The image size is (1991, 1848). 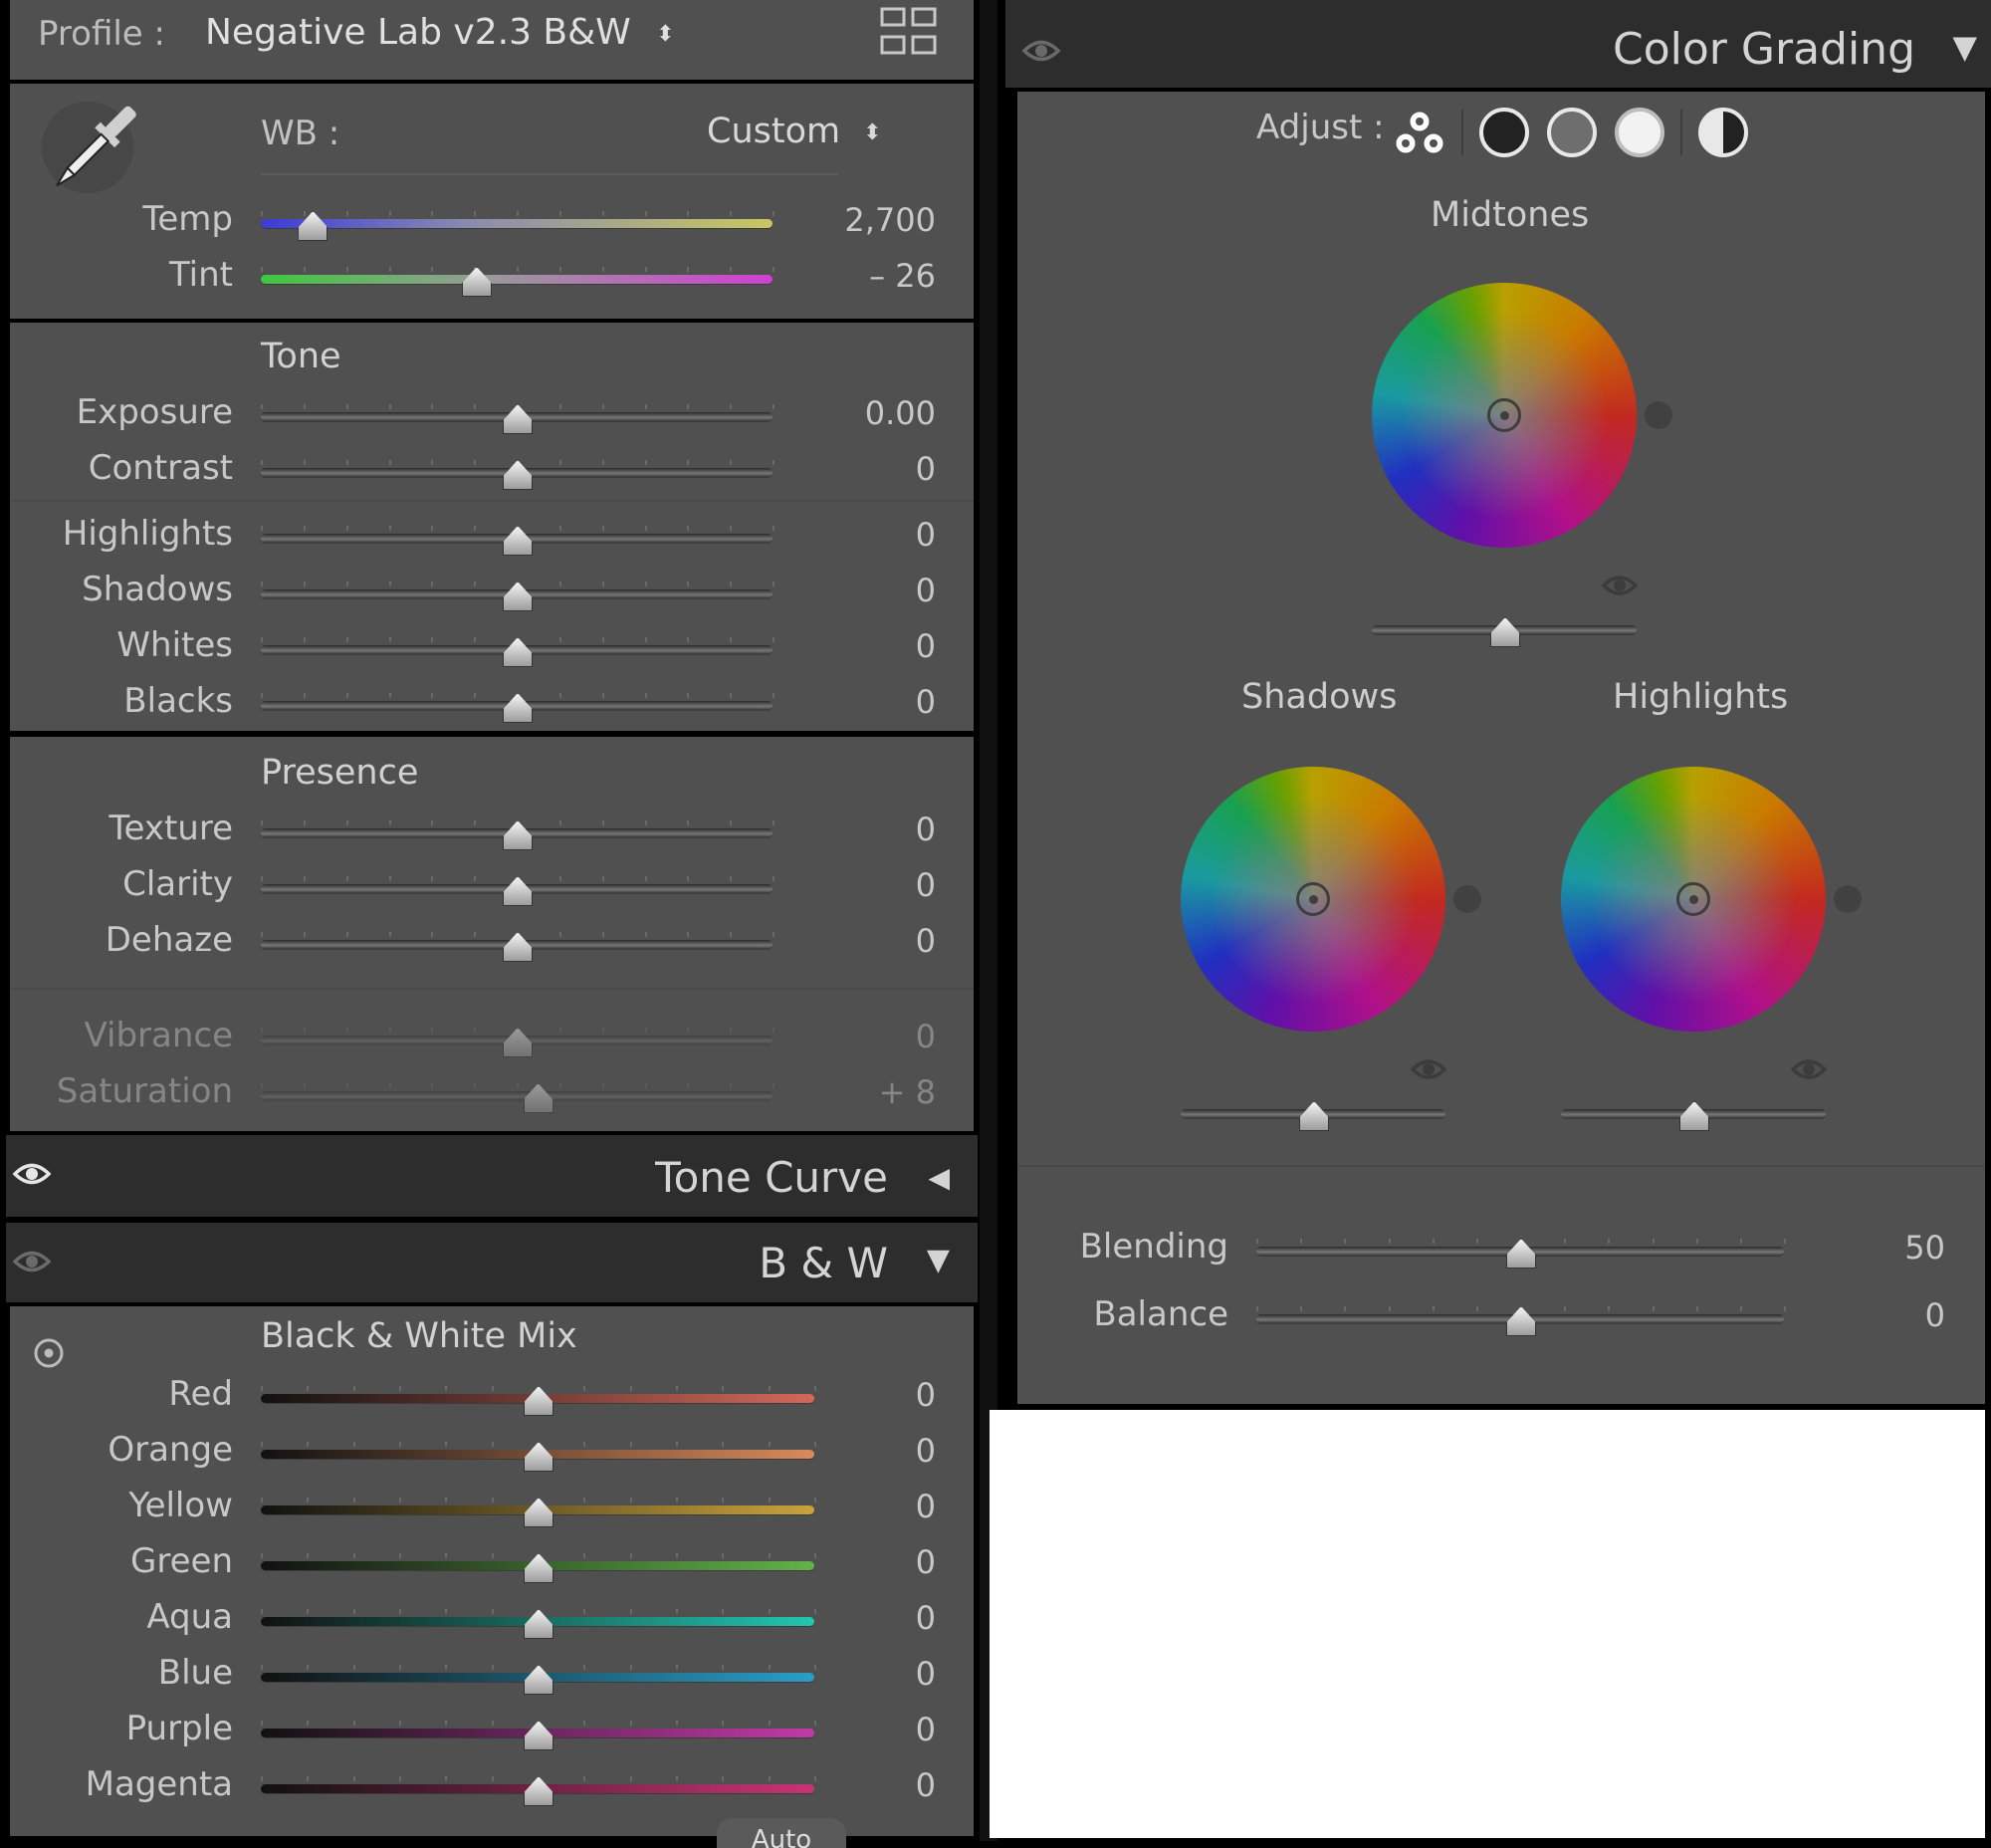 What do you see at coordinates (170, 1450) in the screenshot?
I see `bw-orange-label: Orange` at bounding box center [170, 1450].